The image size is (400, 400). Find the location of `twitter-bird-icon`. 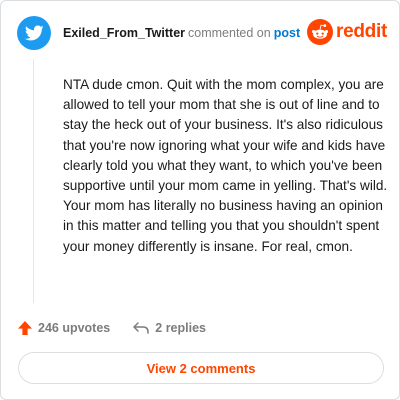

twitter-bird-icon is located at coordinates (34, 33).